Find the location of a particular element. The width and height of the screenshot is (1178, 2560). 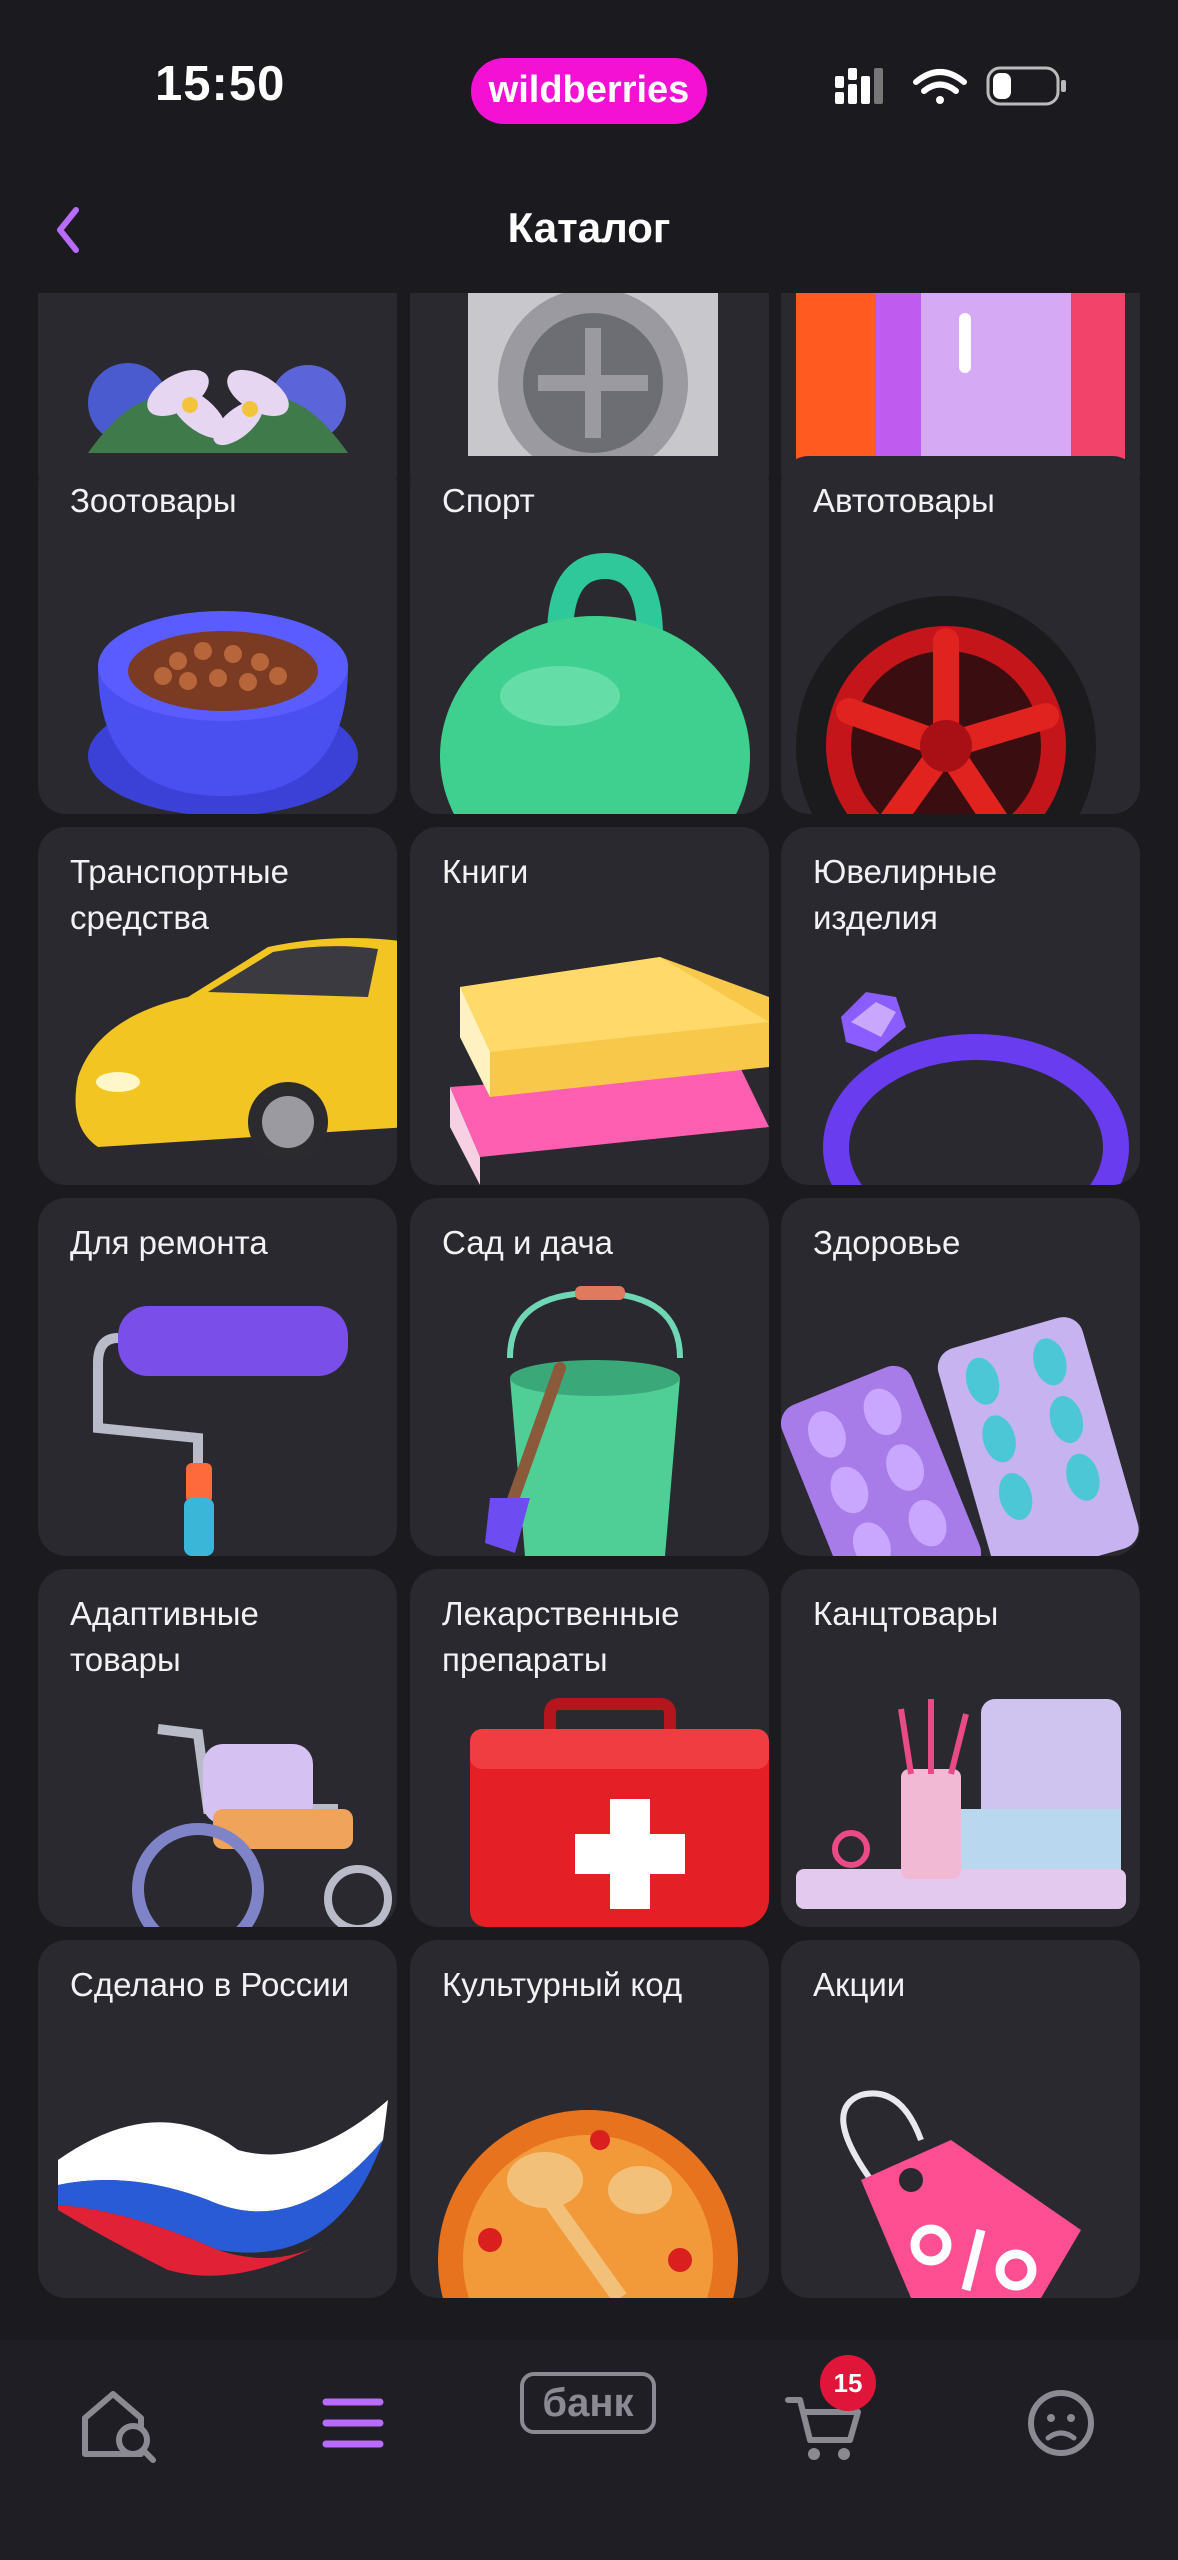

home-search-icon is located at coordinates (118, 2423).